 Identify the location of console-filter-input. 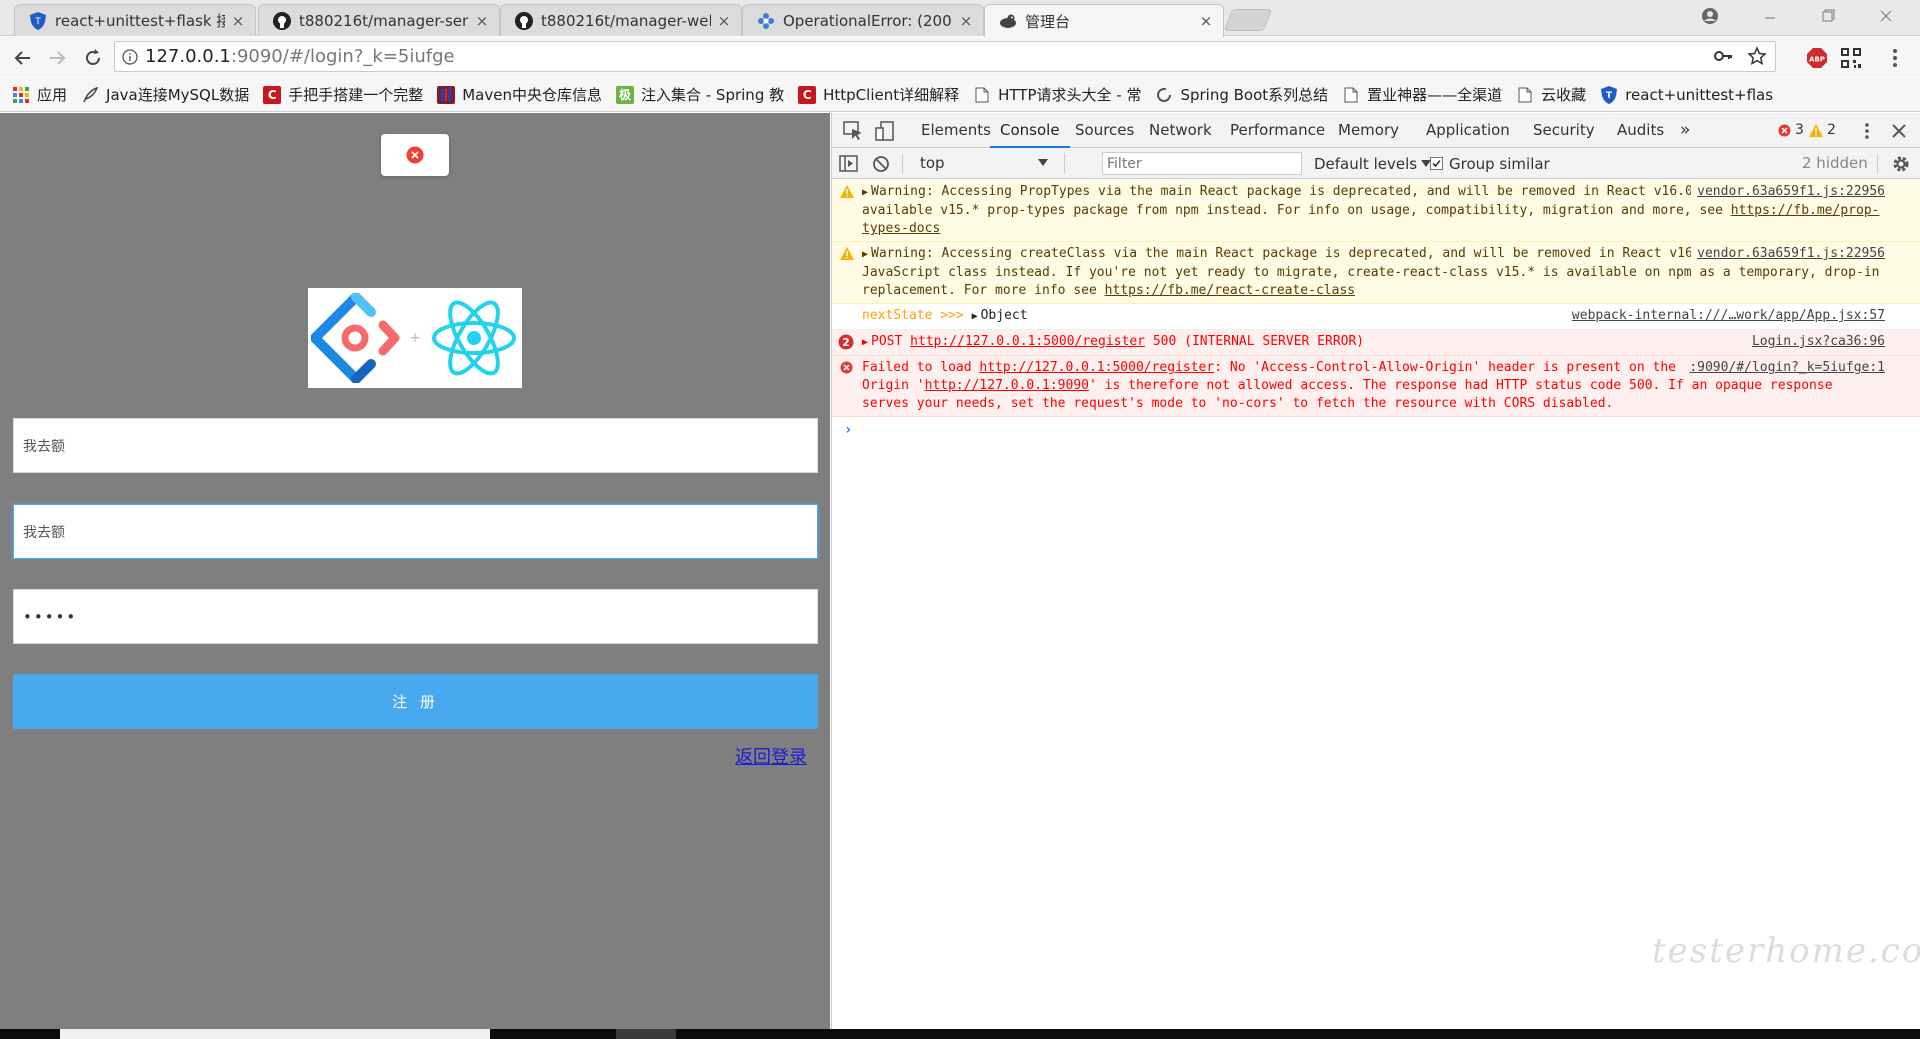
(1202, 163).